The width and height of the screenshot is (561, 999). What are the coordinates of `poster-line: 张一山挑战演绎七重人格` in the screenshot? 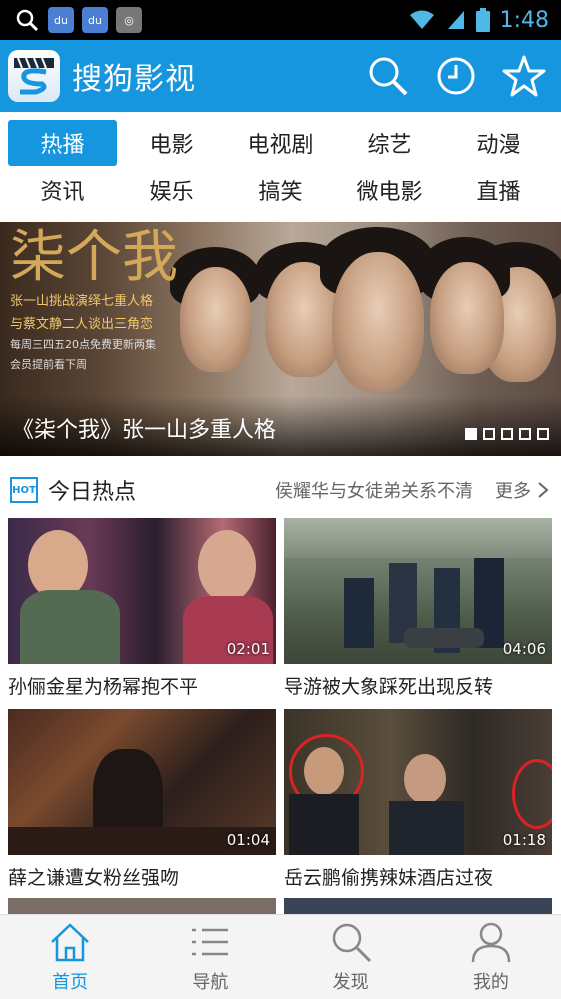 It's located at (82, 301).